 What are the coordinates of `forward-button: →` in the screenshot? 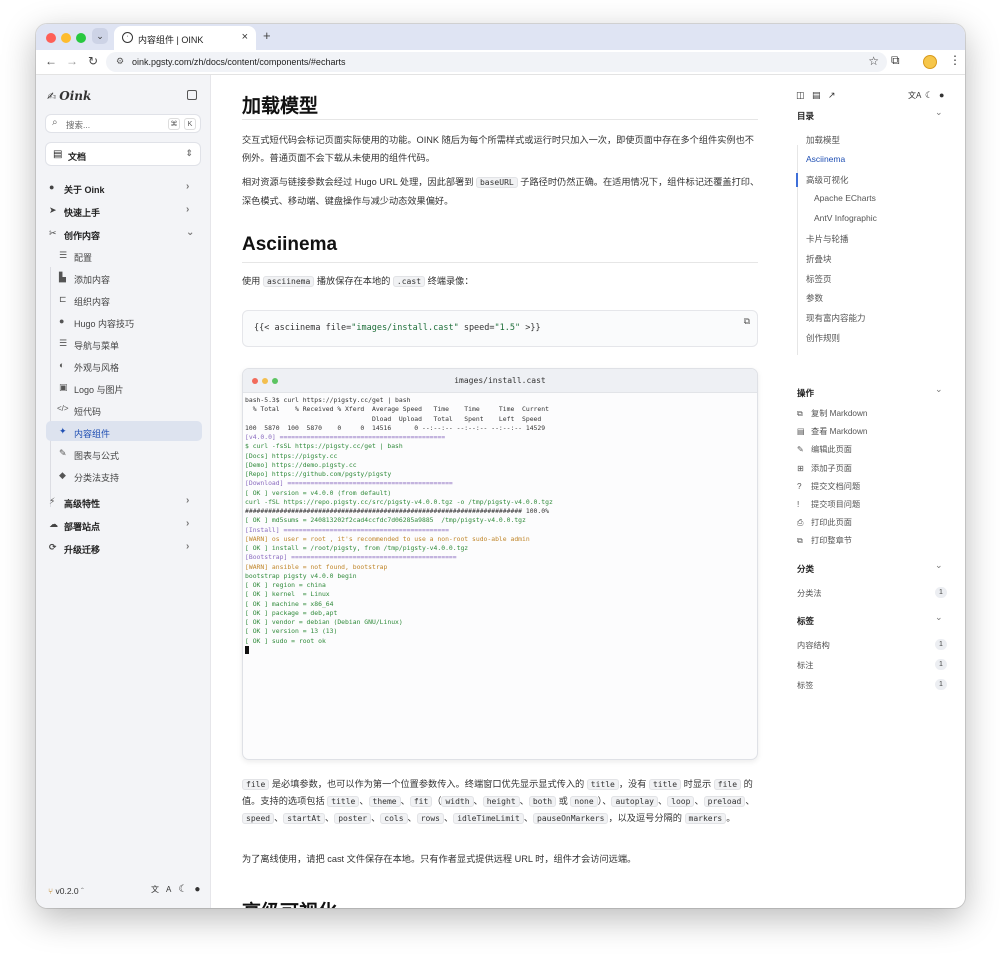 It's located at (72, 61).